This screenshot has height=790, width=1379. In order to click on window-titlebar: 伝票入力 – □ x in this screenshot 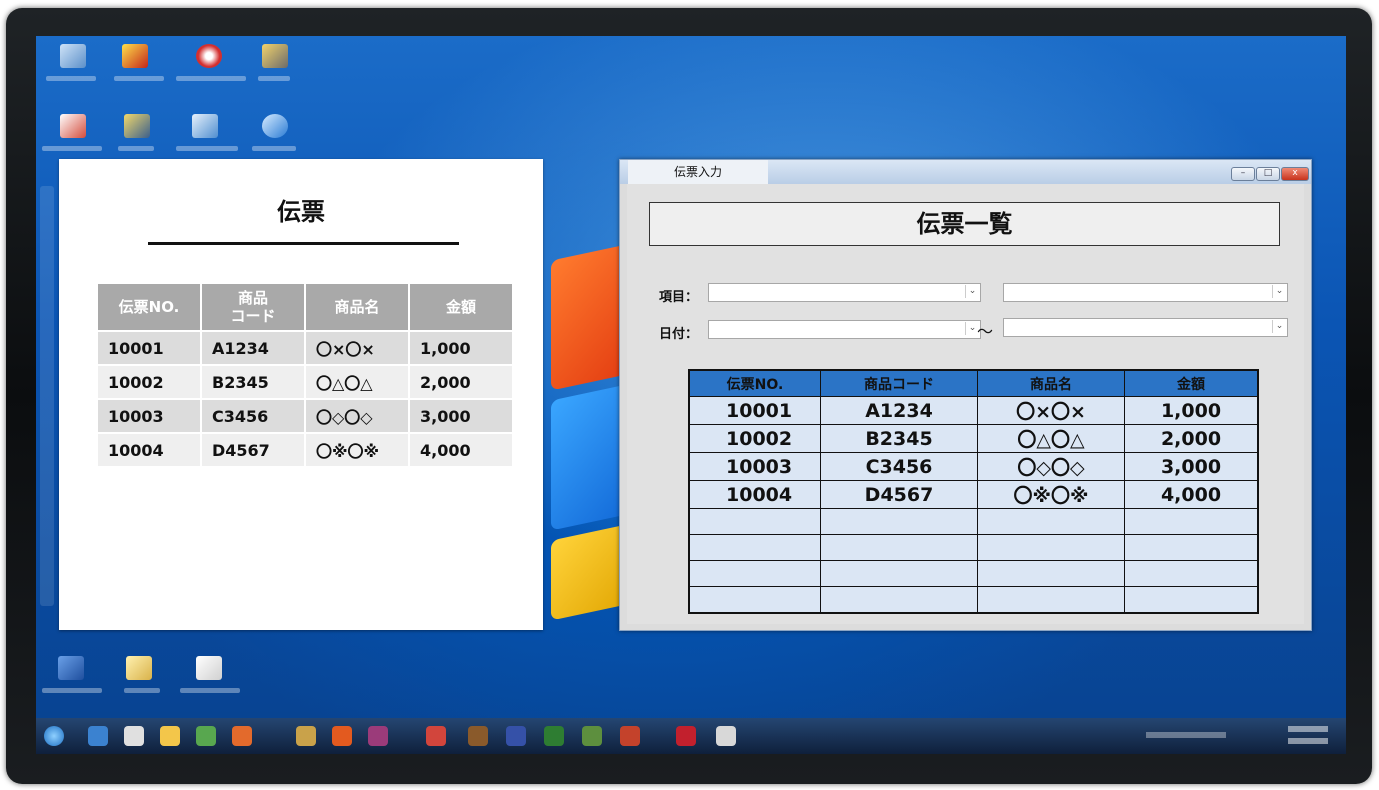, I will do `click(965, 172)`.